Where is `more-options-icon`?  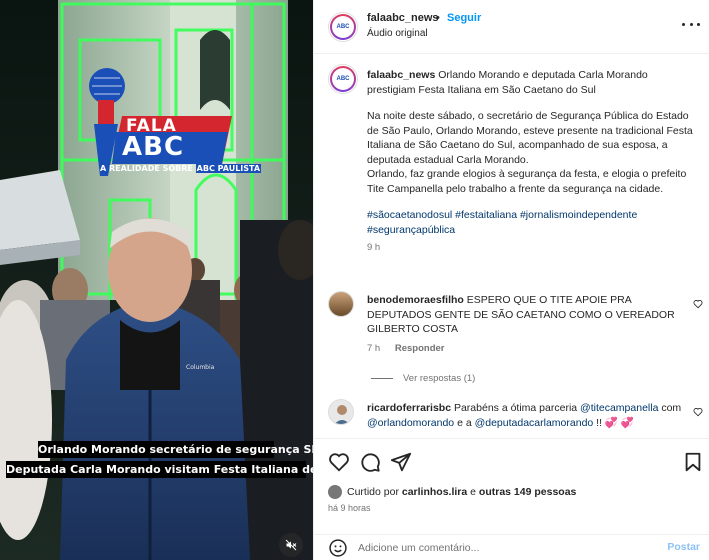 more-options-icon is located at coordinates (691, 24).